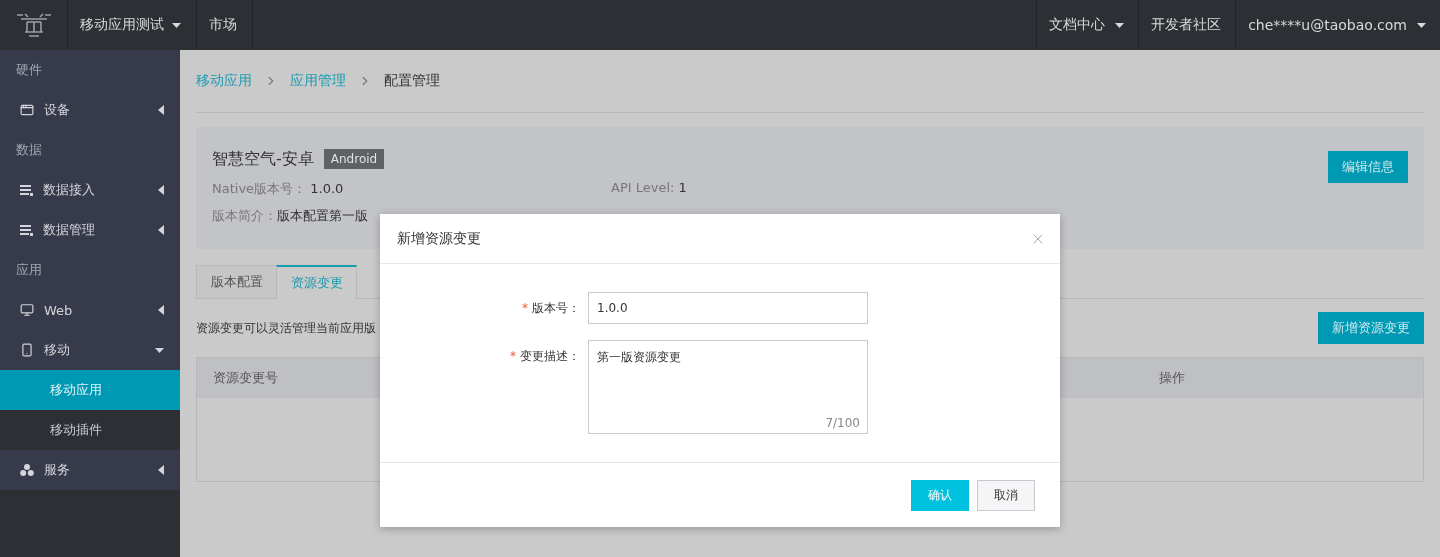 Image resolution: width=1440 pixels, height=557 pixels. What do you see at coordinates (90, 430) in the screenshot?
I see `sidebar-subitem: 移动插件` at bounding box center [90, 430].